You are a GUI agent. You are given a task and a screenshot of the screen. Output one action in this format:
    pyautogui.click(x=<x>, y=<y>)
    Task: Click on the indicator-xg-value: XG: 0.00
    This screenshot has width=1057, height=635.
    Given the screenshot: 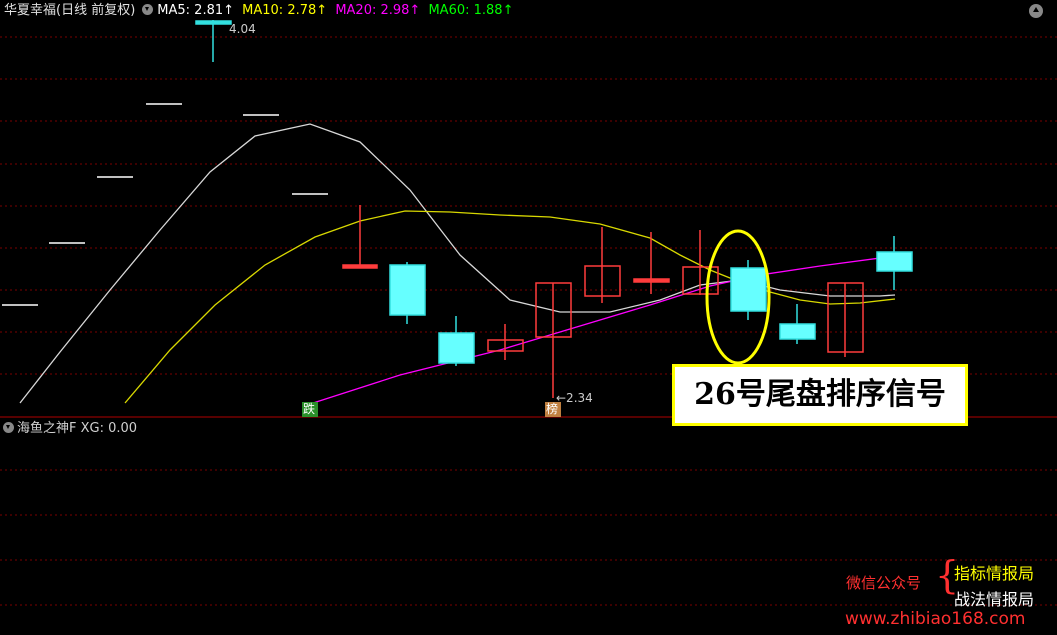 What is the action you would take?
    pyautogui.click(x=109, y=428)
    